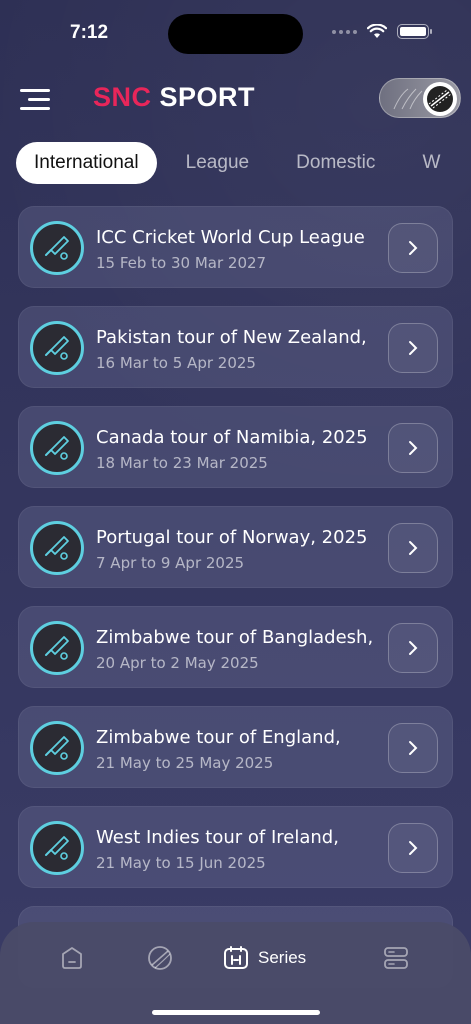  I want to click on status-icons, so click(382, 31).